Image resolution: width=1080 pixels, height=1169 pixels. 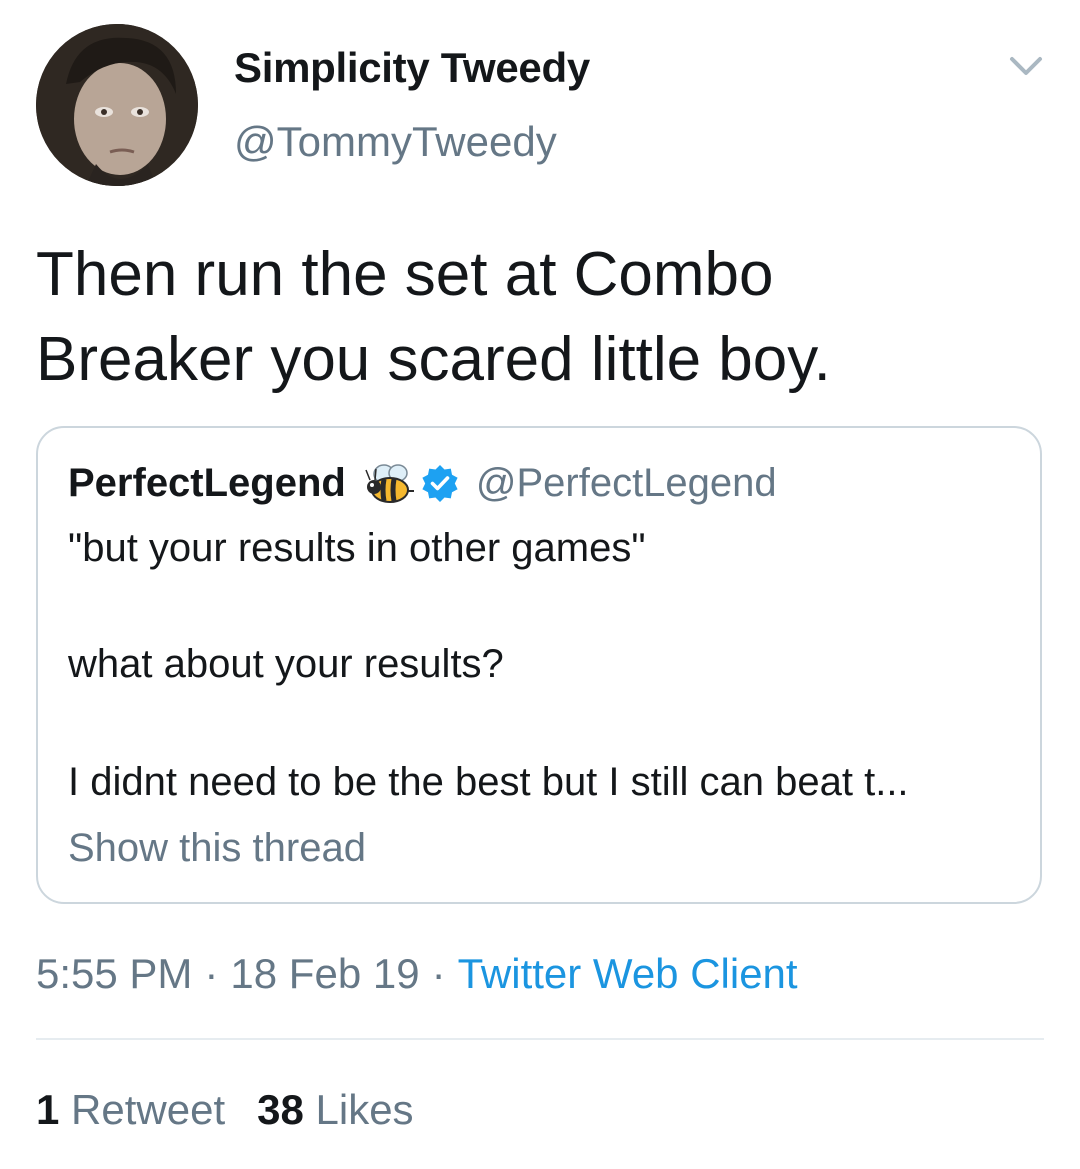 I want to click on avatar-photo, so click(x=117, y=105).